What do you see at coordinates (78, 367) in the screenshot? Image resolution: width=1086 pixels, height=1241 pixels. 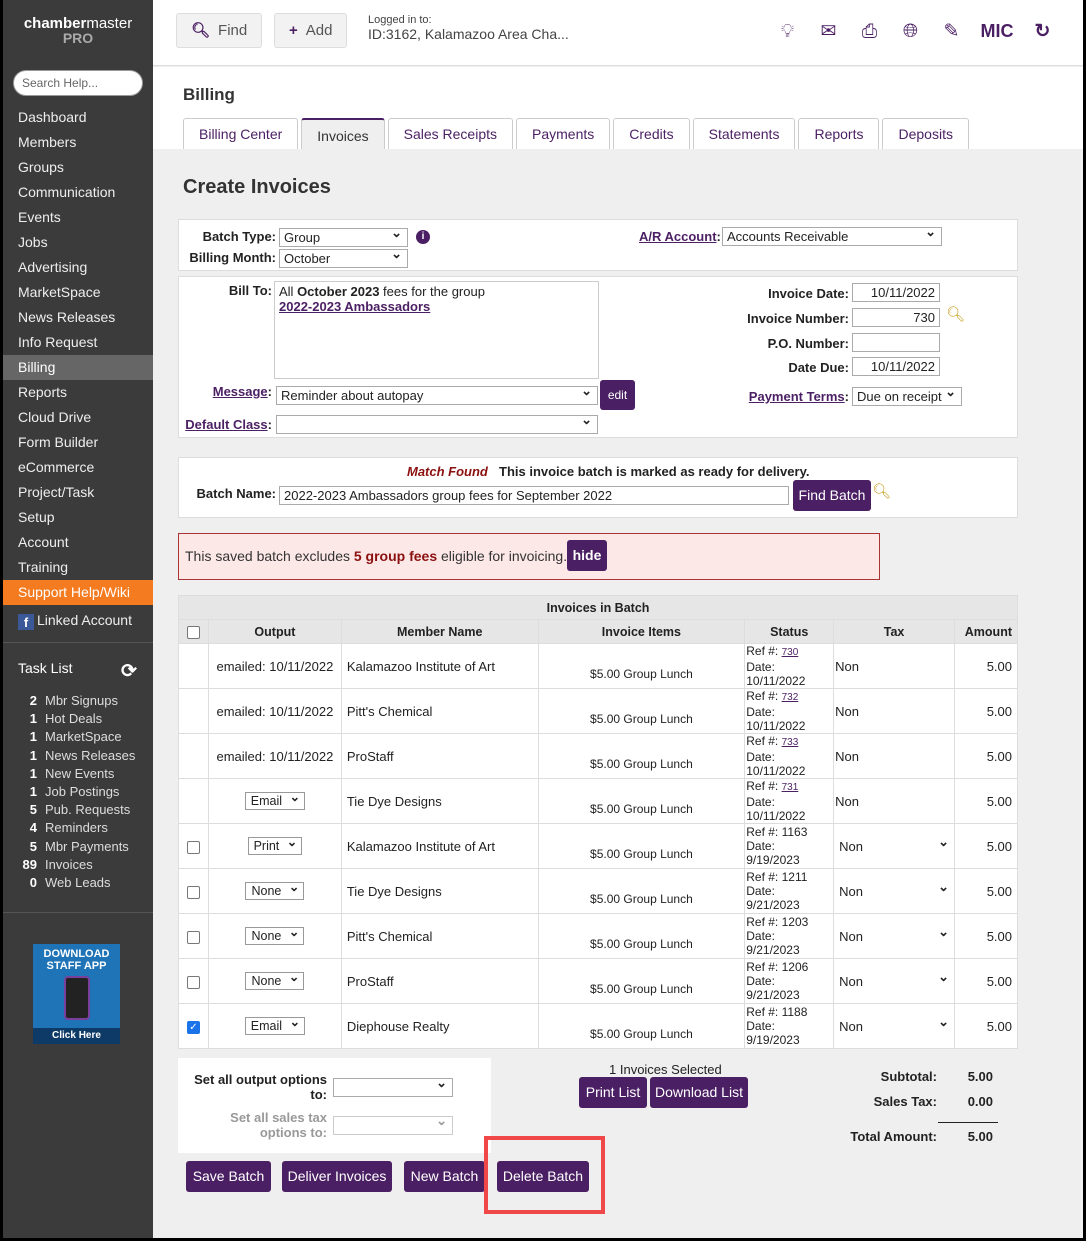 I see `sidebar-item-billing: Billing` at bounding box center [78, 367].